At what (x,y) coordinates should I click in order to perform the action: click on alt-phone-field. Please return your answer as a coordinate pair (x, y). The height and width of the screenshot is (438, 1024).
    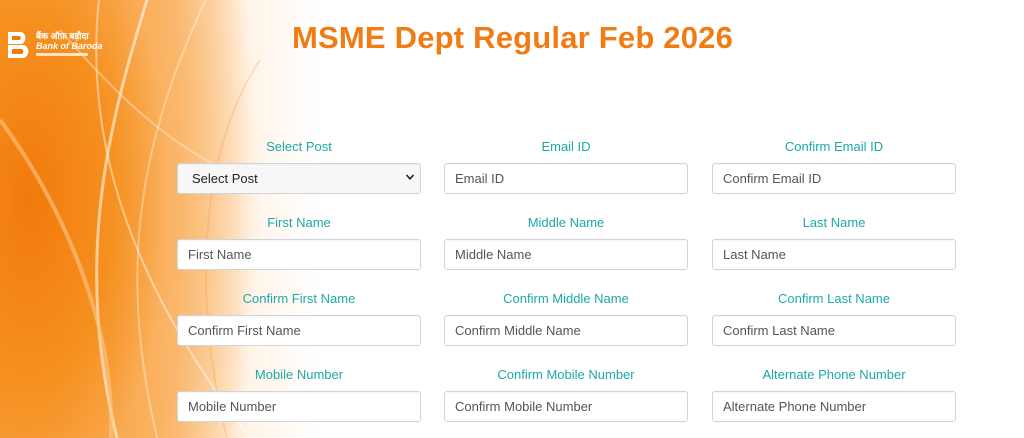
    Looking at the image, I should click on (834, 406).